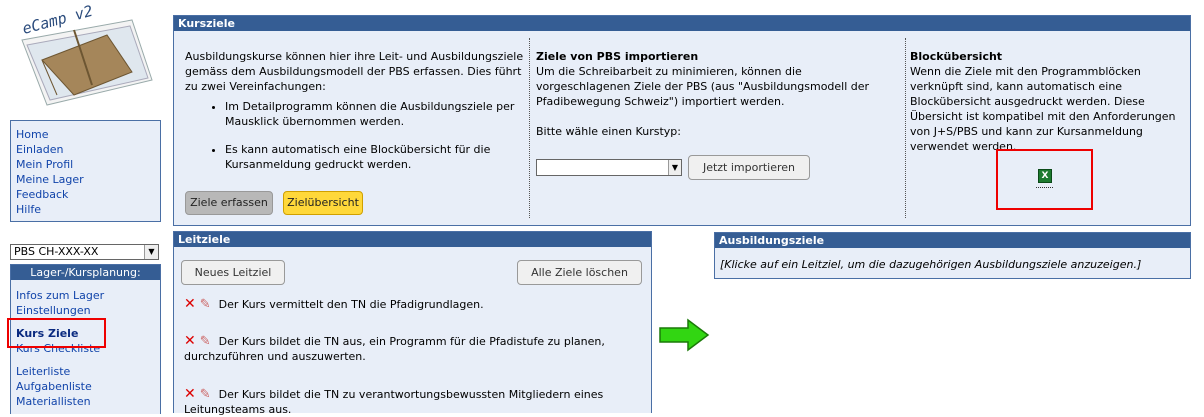  Describe the element at coordinates (86, 54) in the screenshot. I see `logo-graphic: eCamp v2` at that location.